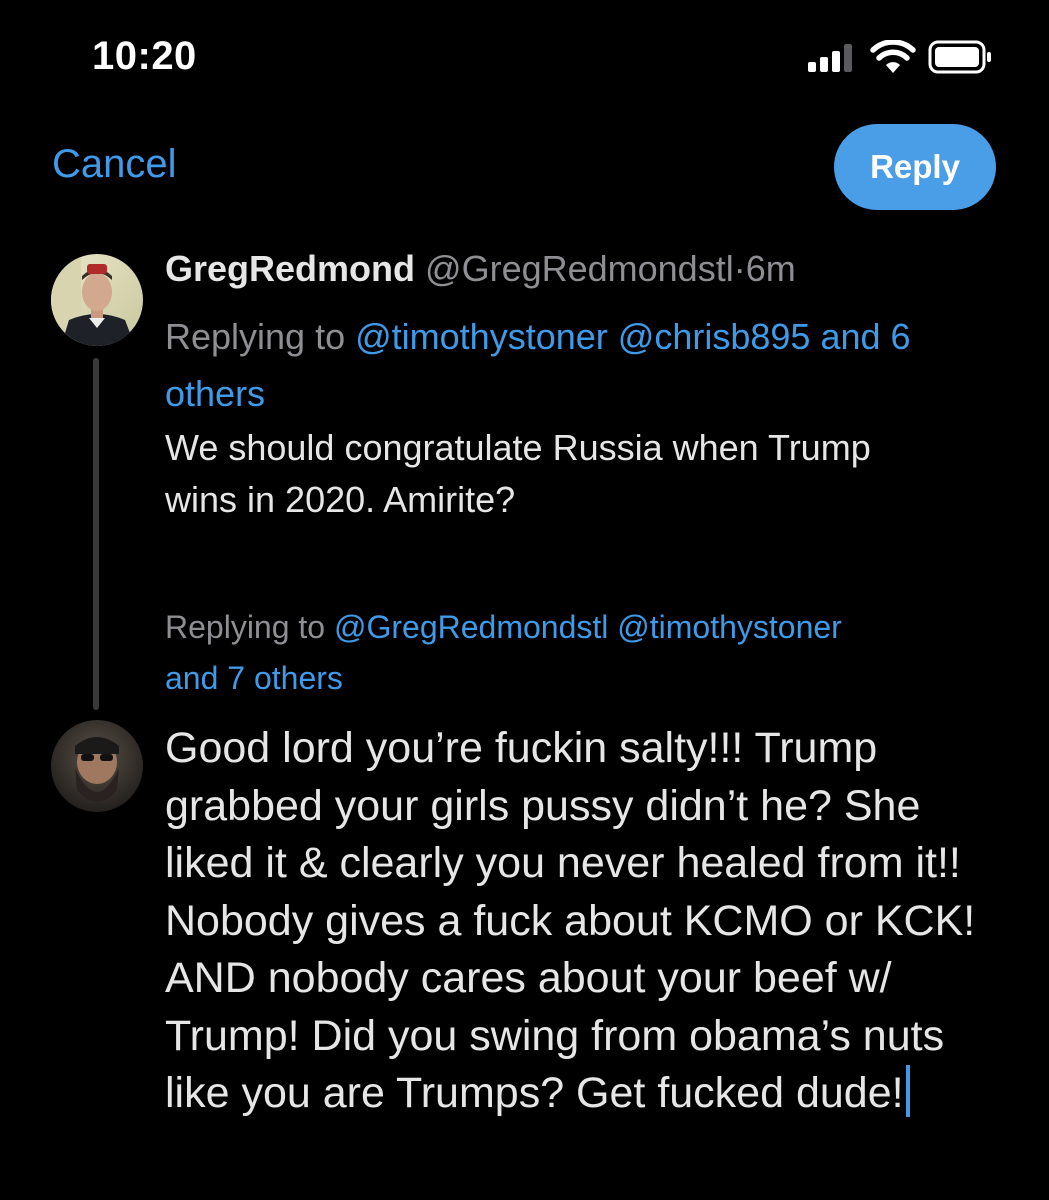 Image resolution: width=1049 pixels, height=1200 pixels. I want to click on status-time: 10:20, so click(144, 56).